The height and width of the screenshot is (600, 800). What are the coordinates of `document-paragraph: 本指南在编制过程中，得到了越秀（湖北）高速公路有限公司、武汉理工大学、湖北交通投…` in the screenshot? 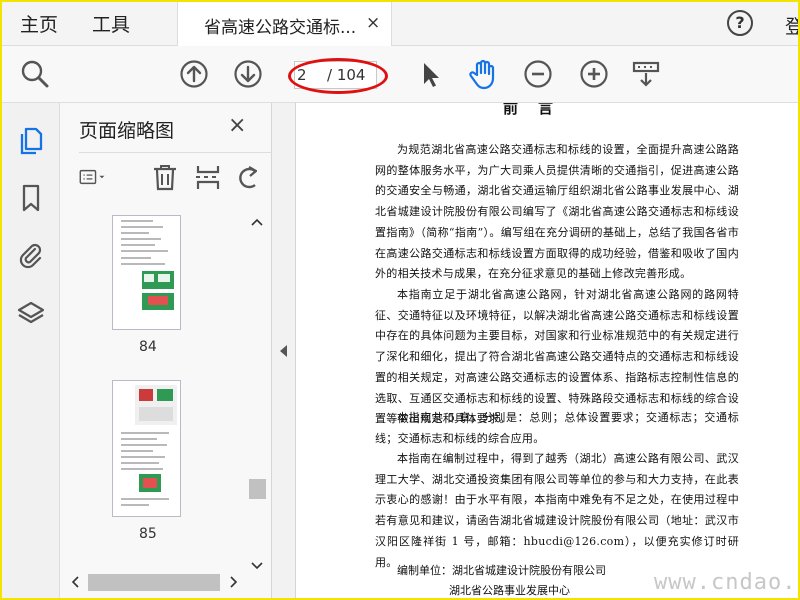 It's located at (557, 510).